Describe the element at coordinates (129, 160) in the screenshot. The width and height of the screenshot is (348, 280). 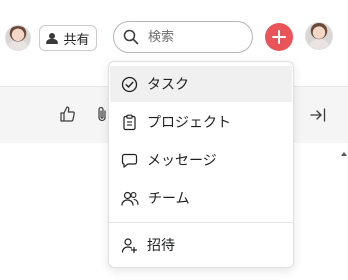
I see `chat-bubble-icon` at that location.